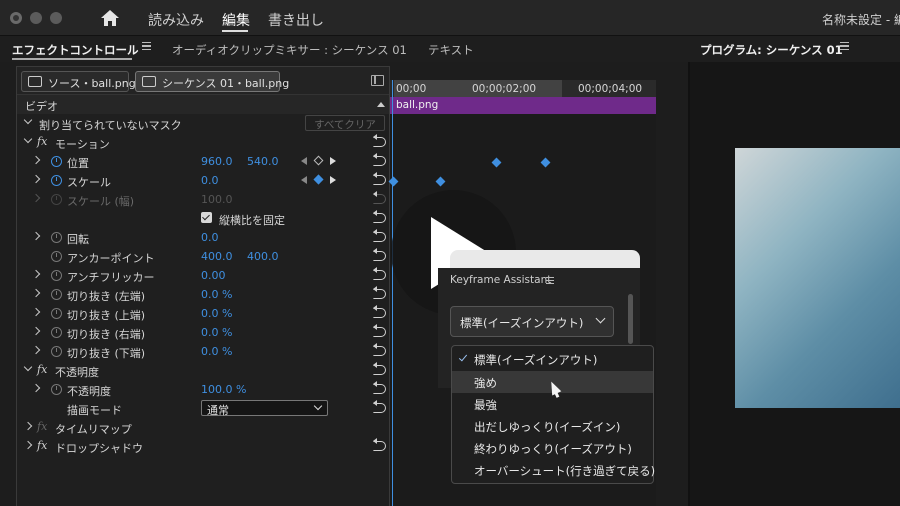 The height and width of the screenshot is (506, 900). What do you see at coordinates (16, 18) in the screenshot?
I see `close-window-button` at bounding box center [16, 18].